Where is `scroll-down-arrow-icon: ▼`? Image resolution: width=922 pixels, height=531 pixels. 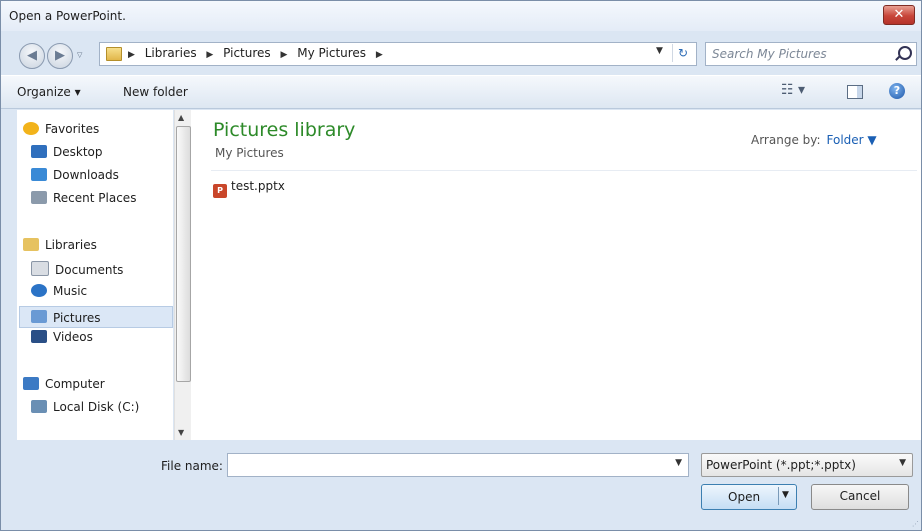
scroll-down-arrow-icon: ▼ is located at coordinates (181, 432).